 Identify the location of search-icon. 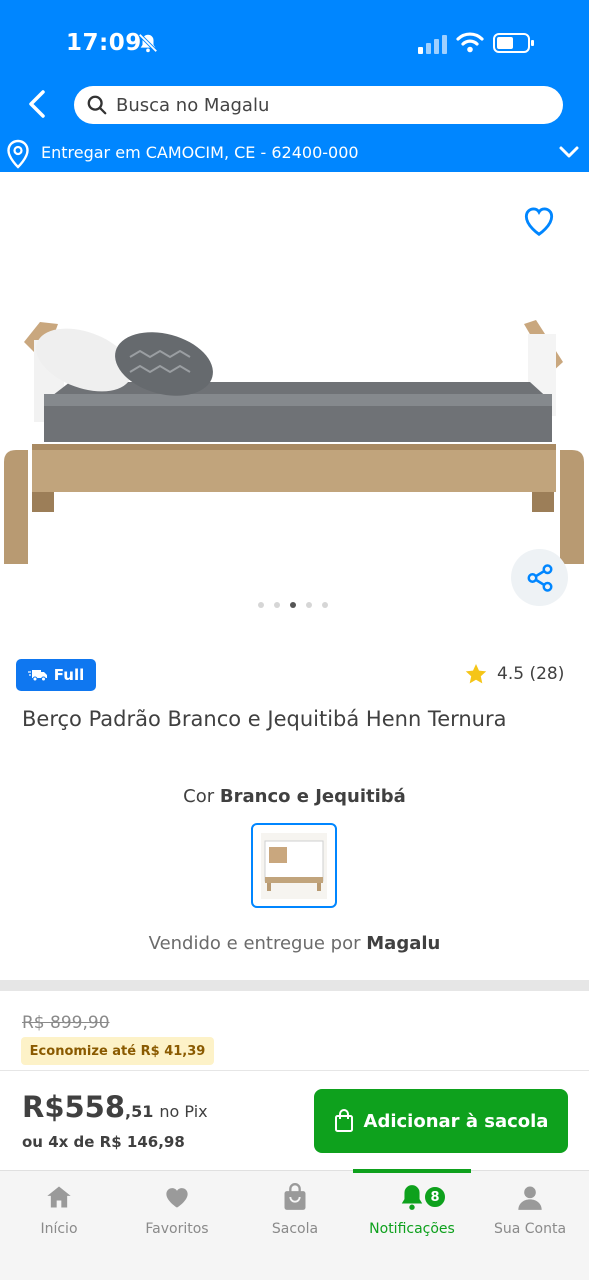
(97, 105).